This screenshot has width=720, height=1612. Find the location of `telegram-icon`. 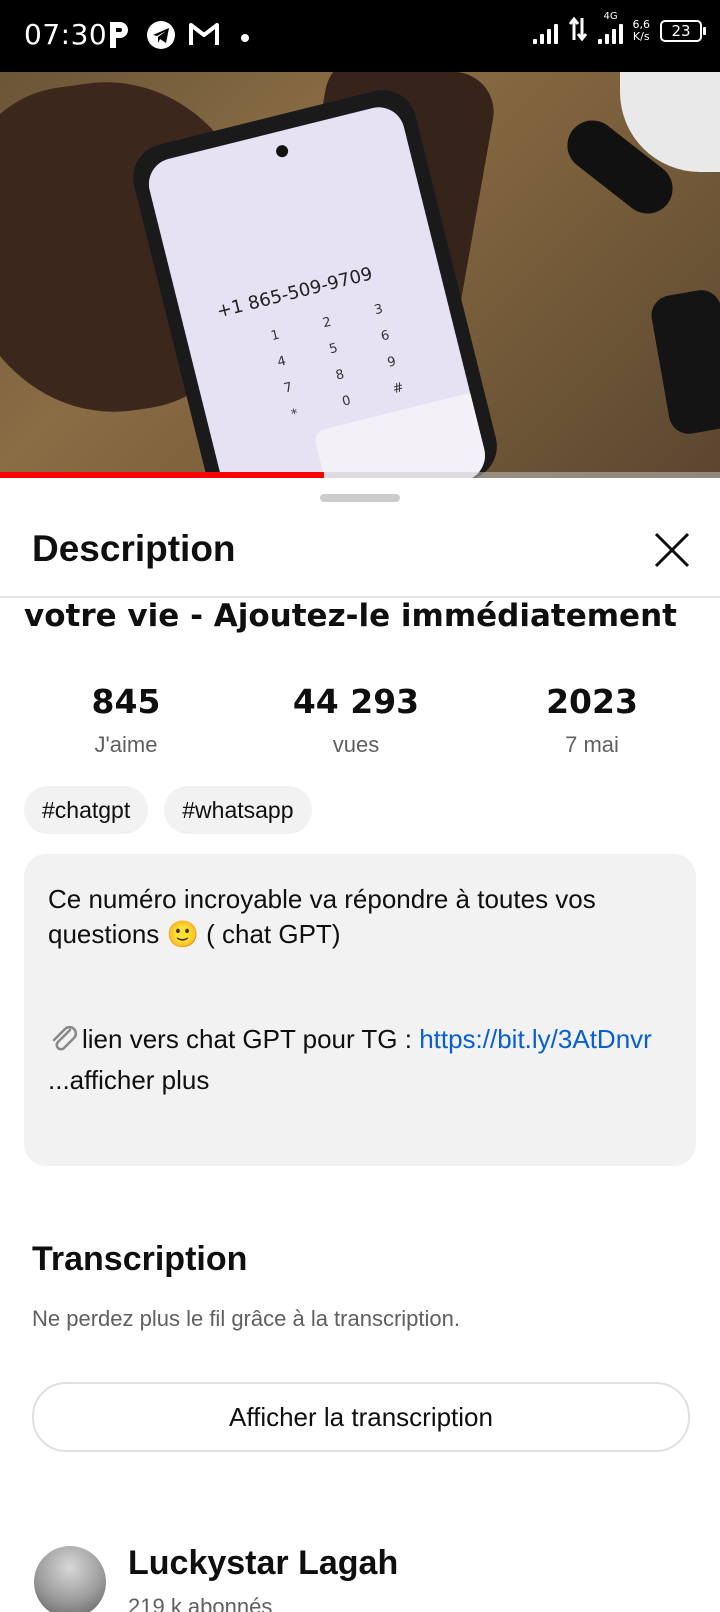

telegram-icon is located at coordinates (161, 37).